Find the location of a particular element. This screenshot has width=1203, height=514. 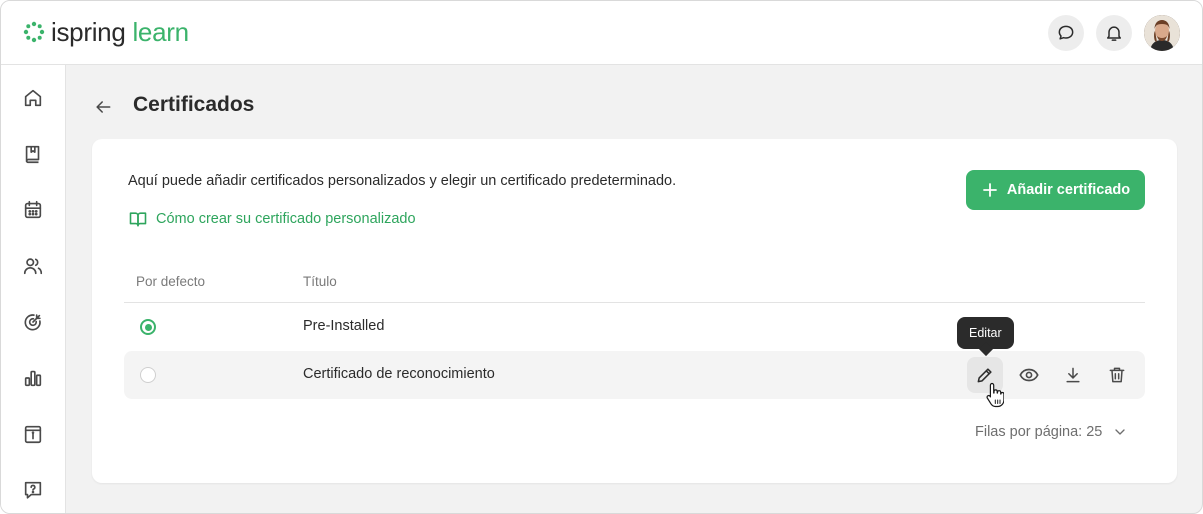

target-icon is located at coordinates (32, 322).